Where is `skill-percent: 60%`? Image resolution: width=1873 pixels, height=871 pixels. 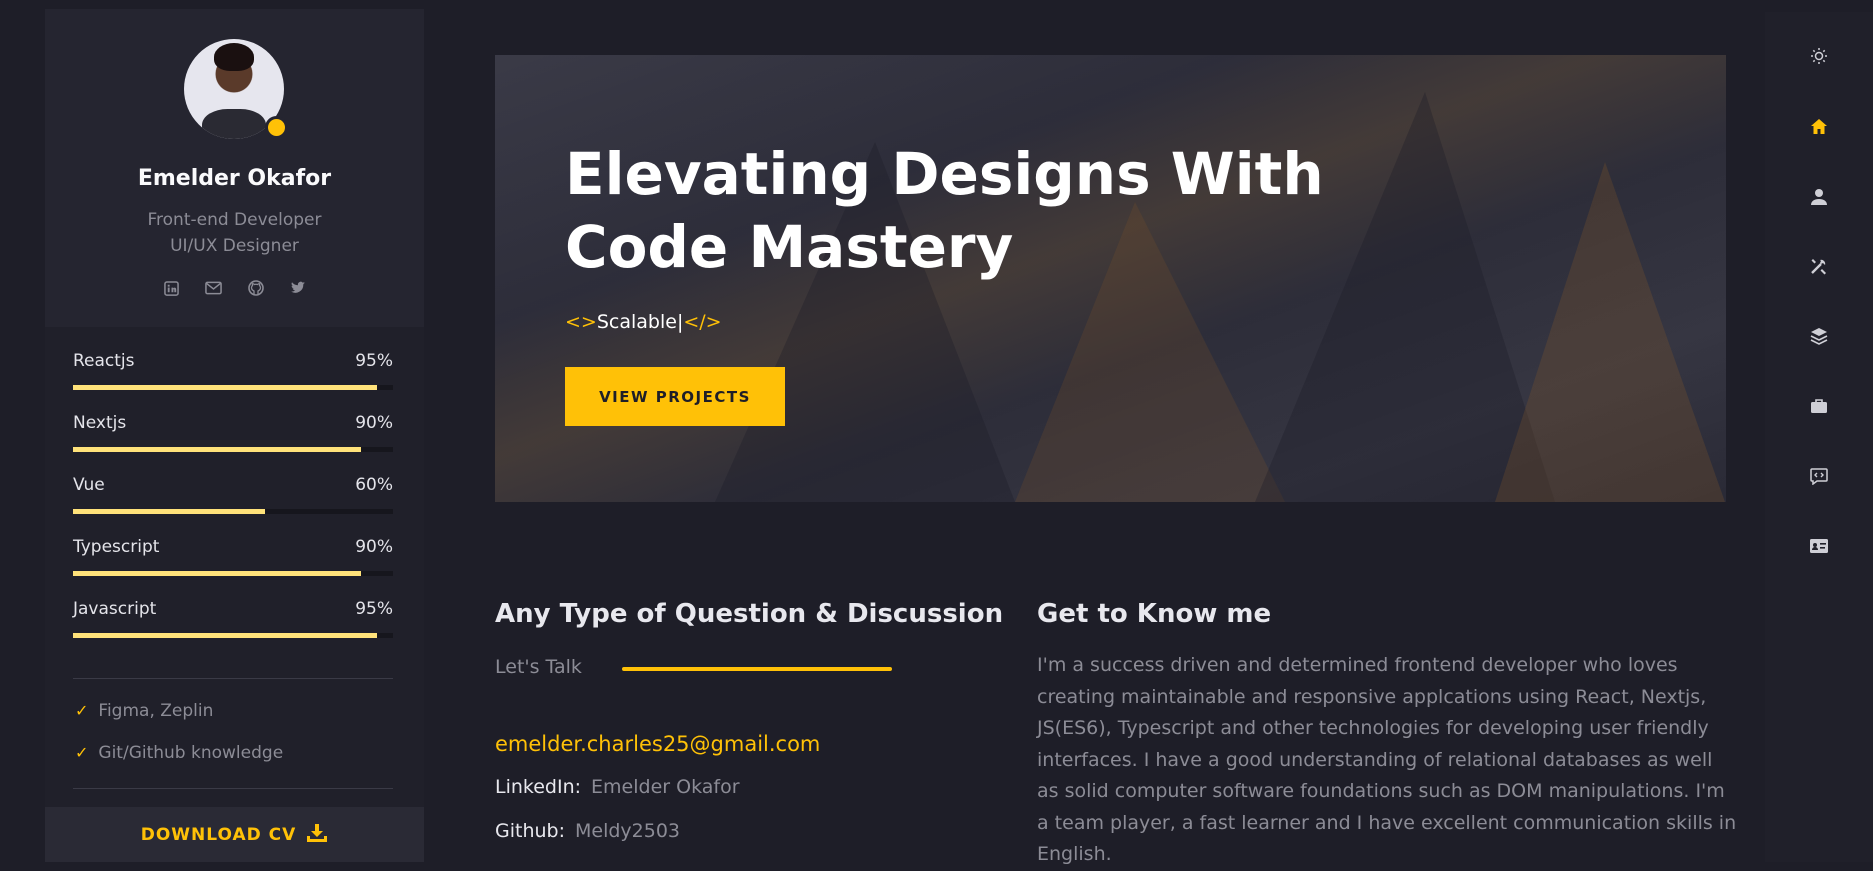 skill-percent: 60% is located at coordinates (374, 485).